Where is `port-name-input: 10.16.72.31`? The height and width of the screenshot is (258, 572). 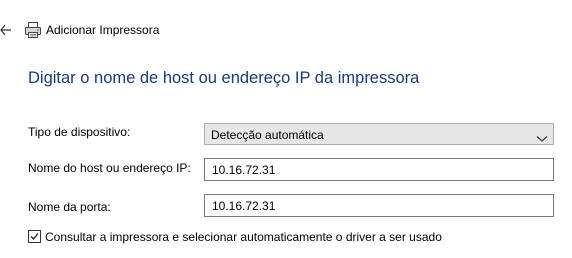 port-name-input: 10.16.72.31 is located at coordinates (379, 205).